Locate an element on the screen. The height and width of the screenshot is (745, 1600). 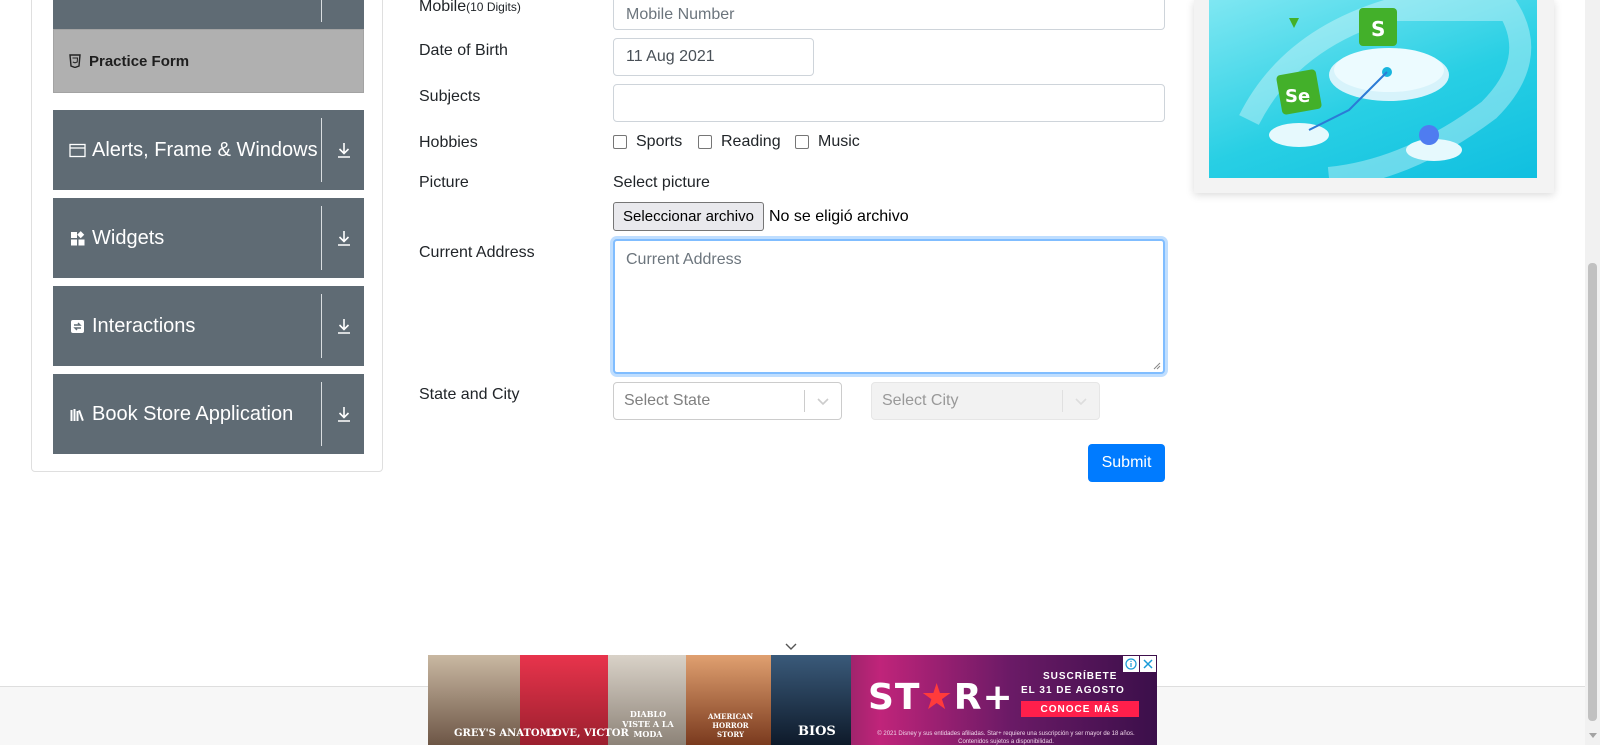
state-select: Select State is located at coordinates (727, 401).